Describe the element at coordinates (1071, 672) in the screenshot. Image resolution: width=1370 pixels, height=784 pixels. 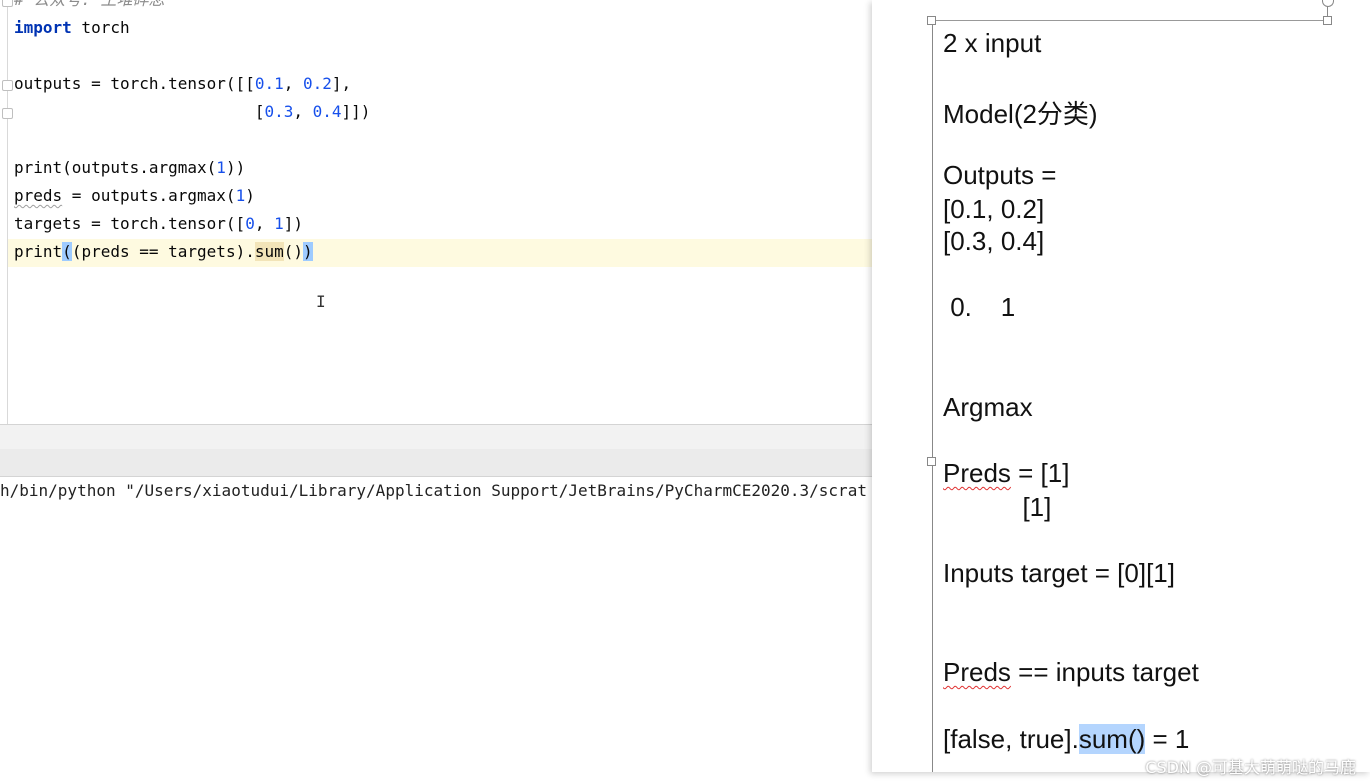
I see `note-line: Preds == inputs target` at that location.